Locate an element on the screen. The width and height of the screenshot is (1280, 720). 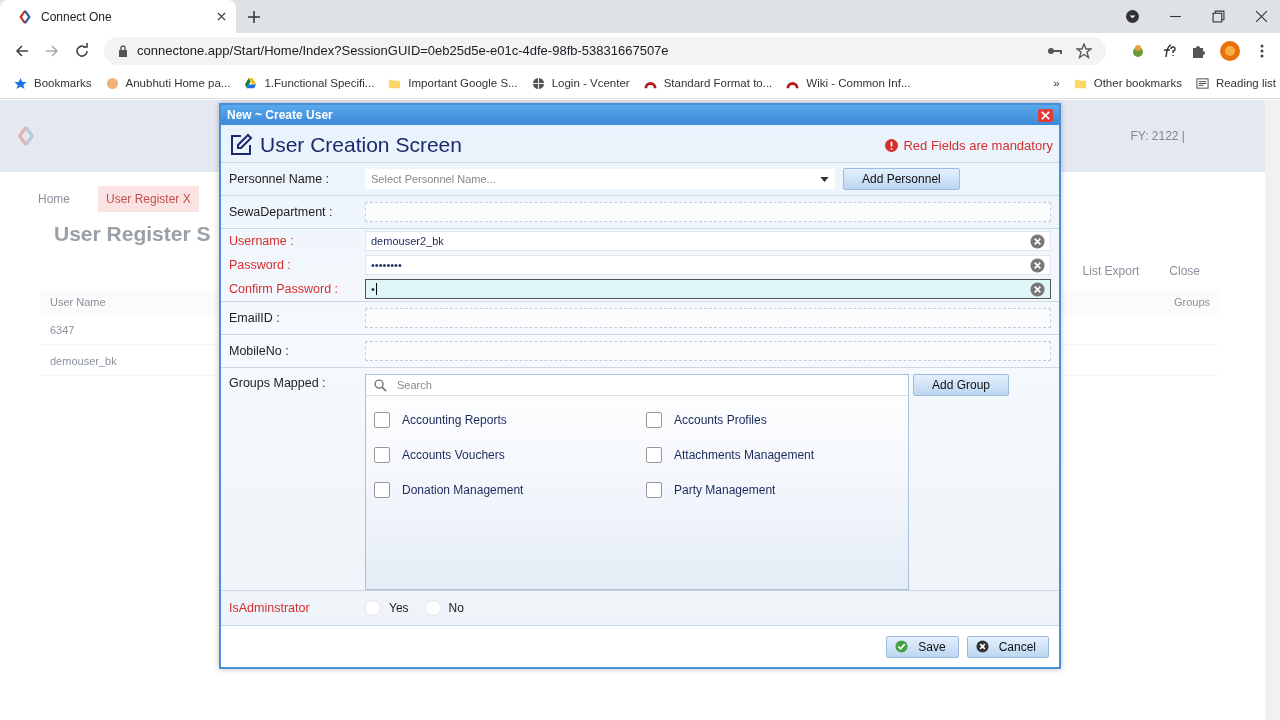
scrollbar is located at coordinates (1272, 410).